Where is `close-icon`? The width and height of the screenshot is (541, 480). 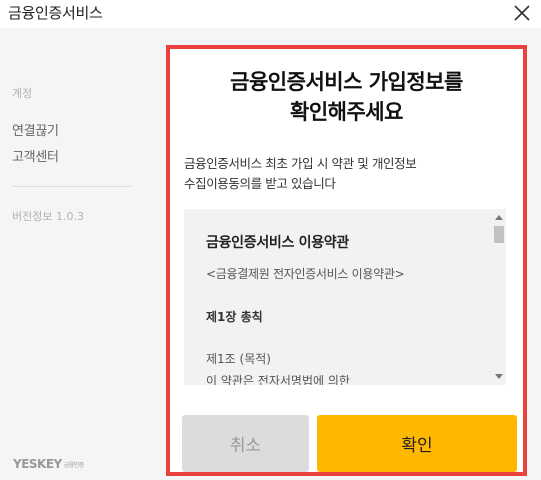 close-icon is located at coordinates (522, 13).